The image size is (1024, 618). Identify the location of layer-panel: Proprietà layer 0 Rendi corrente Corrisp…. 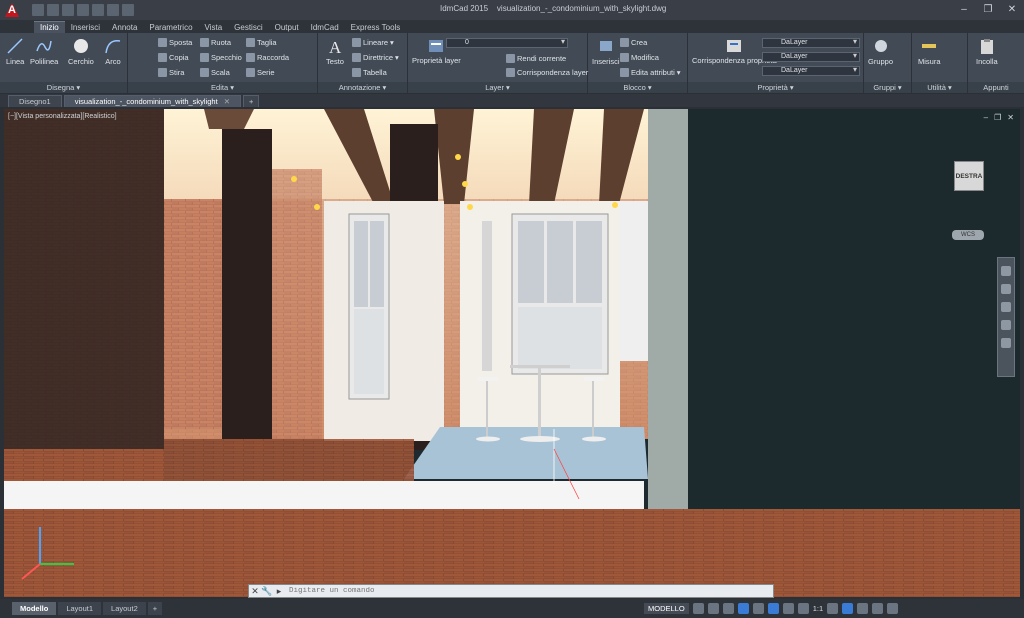
(498, 63).